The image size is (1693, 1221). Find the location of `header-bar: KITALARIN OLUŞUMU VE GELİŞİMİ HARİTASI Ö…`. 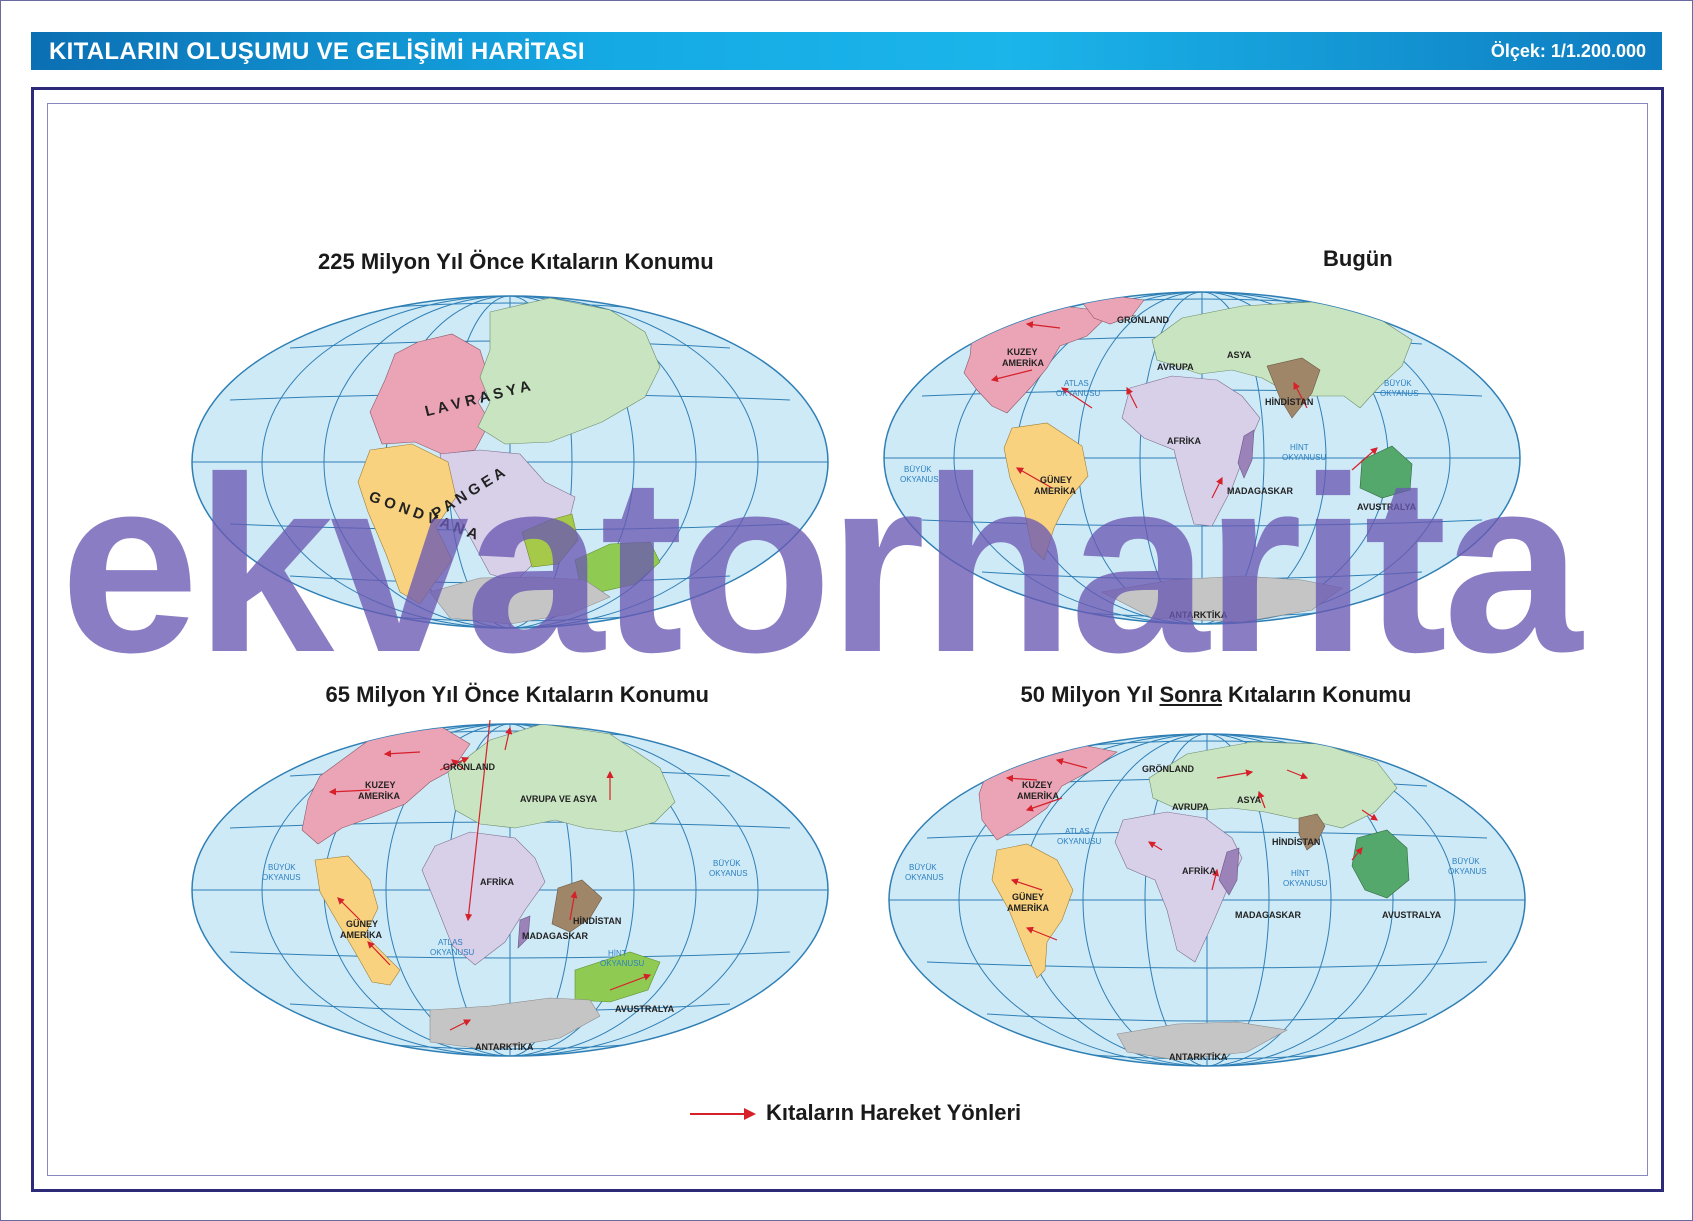

header-bar: KITALARIN OLUŞUMU VE GELİŞİMİ HARİTASI Ö… is located at coordinates (846, 51).